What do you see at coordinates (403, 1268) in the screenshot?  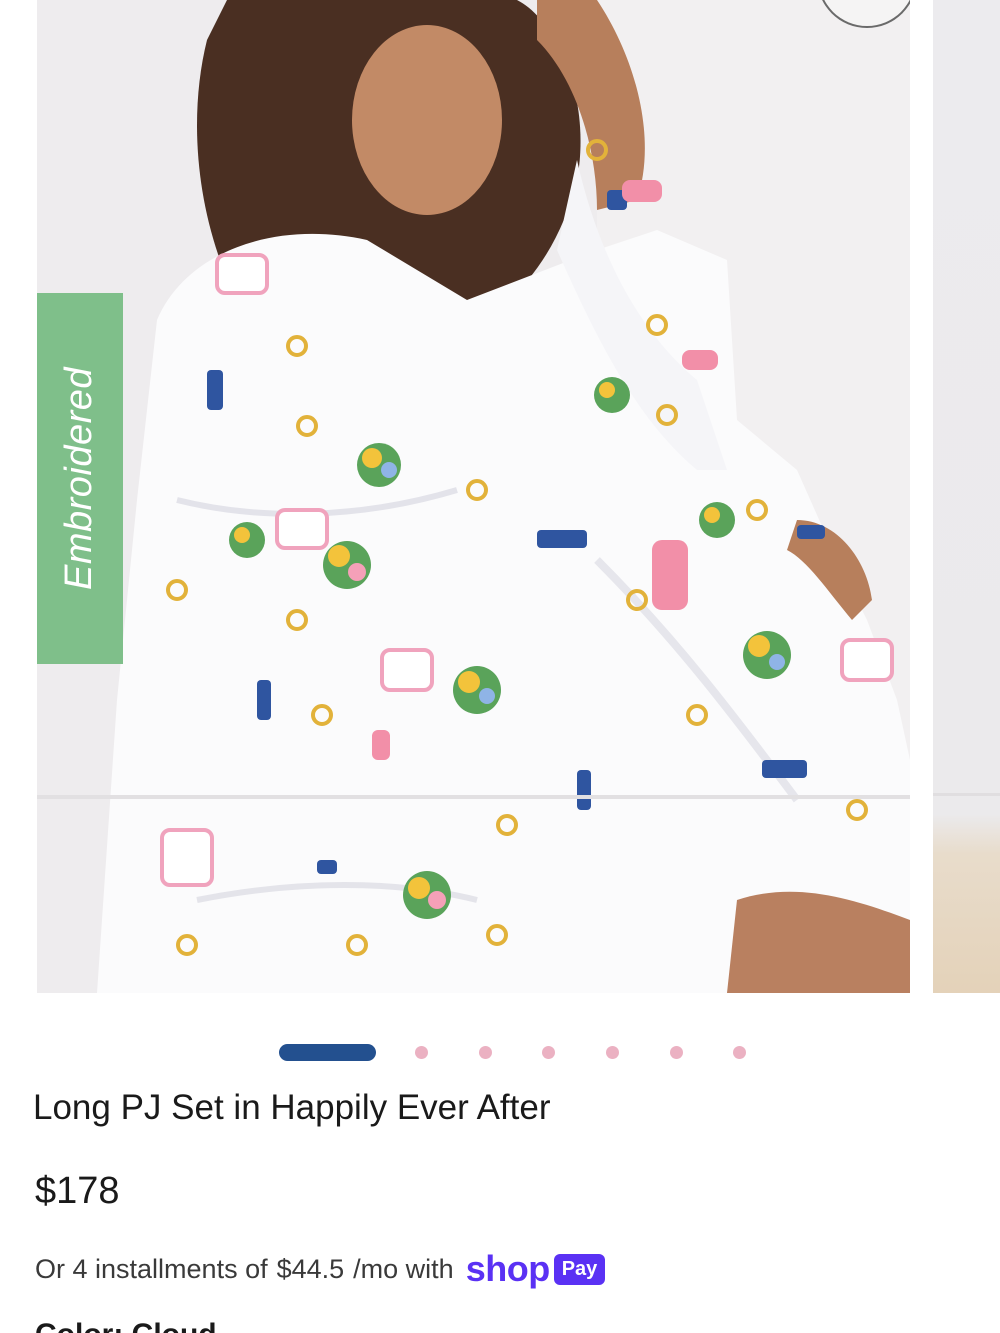 I see `installments-suffix: /mo with` at bounding box center [403, 1268].